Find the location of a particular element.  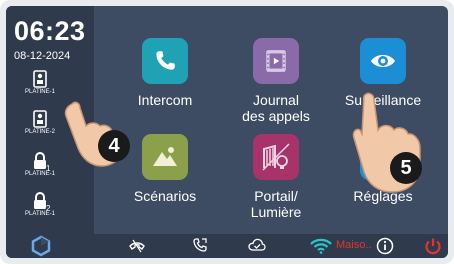

power-icon is located at coordinates (433, 246).